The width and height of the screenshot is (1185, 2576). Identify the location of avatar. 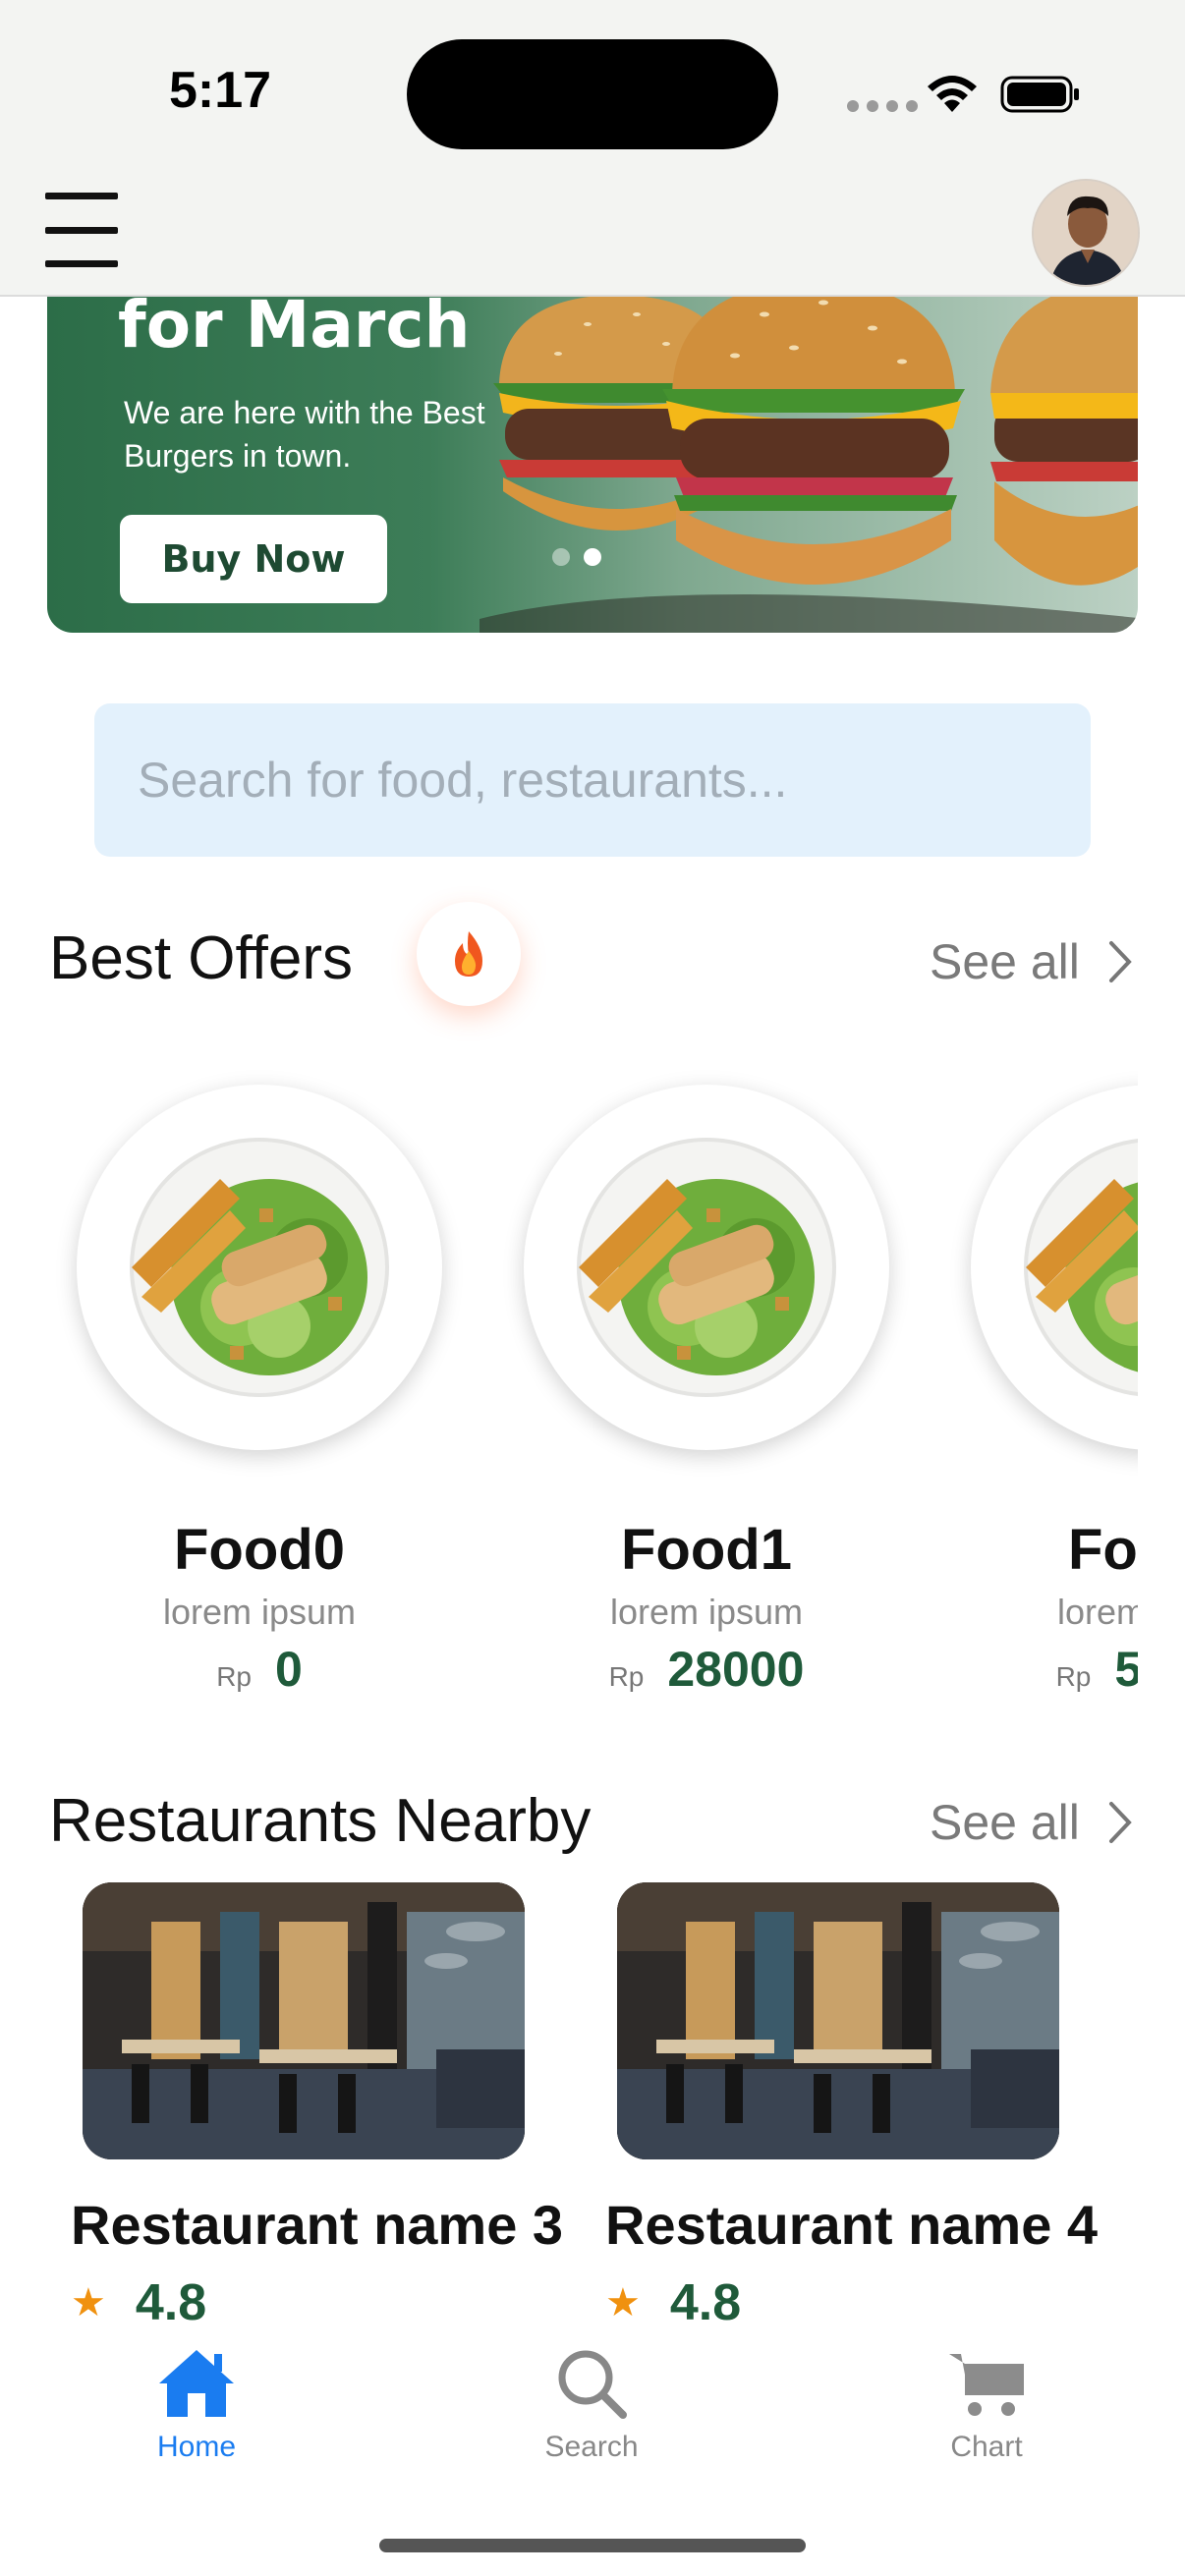
(1086, 233).